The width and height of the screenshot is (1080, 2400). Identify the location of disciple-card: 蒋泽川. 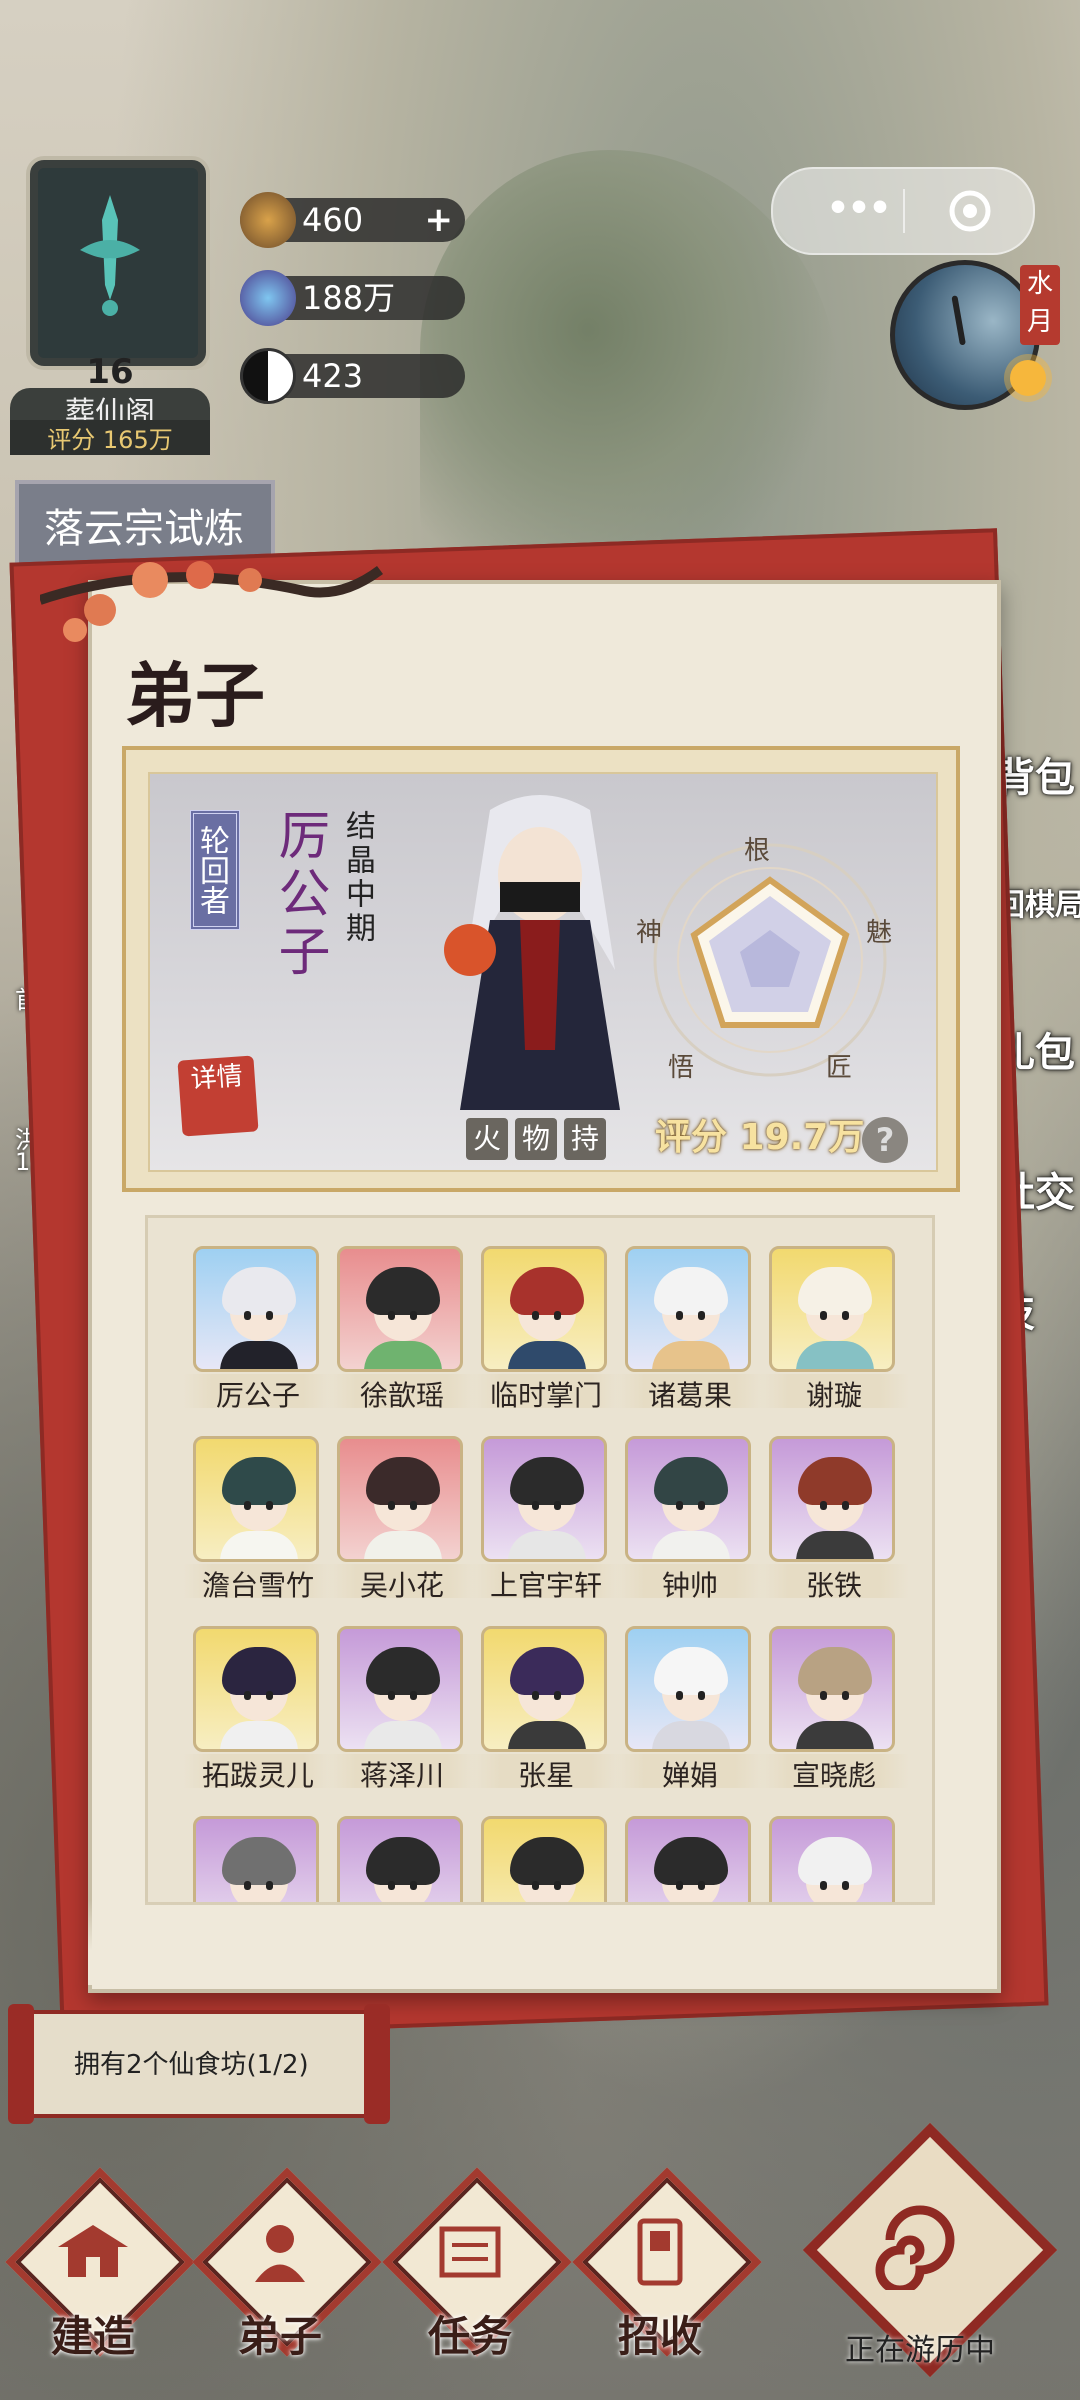
(402, 1709).